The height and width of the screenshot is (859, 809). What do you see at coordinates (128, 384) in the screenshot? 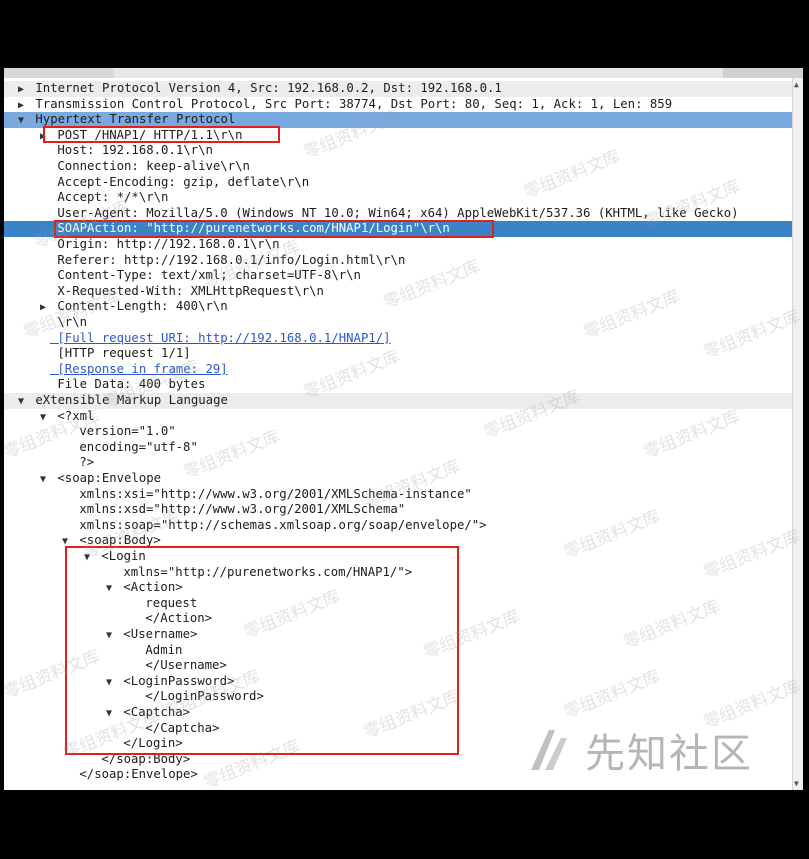
I see `tree-row-label: File Data: 400 bytes` at bounding box center [128, 384].